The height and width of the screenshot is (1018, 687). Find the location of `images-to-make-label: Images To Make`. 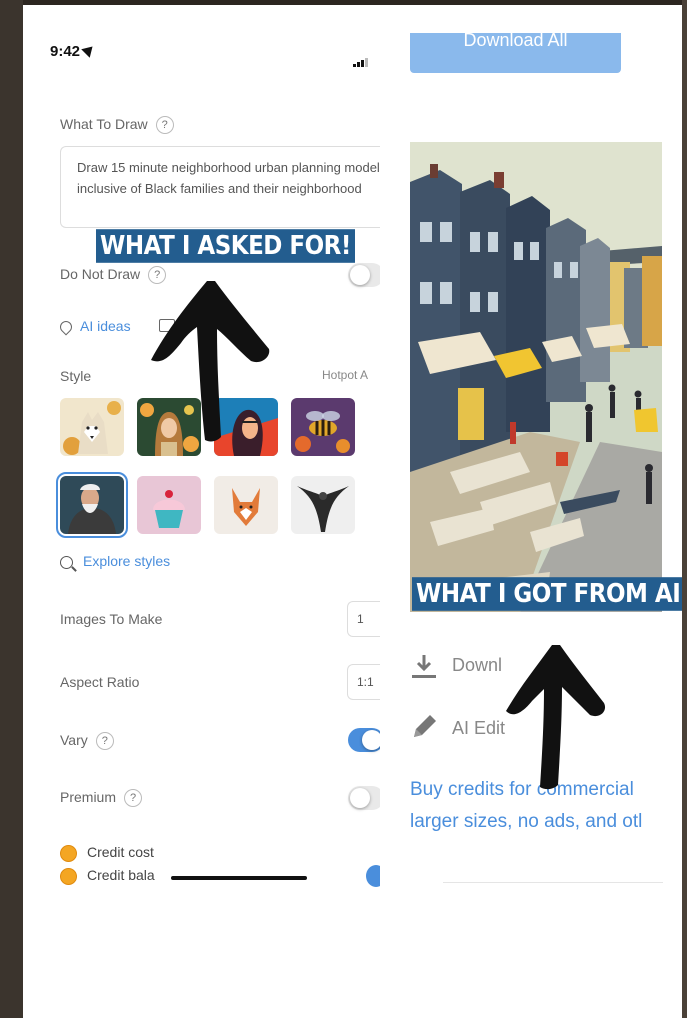

images-to-make-label: Images To Make is located at coordinates (111, 619).